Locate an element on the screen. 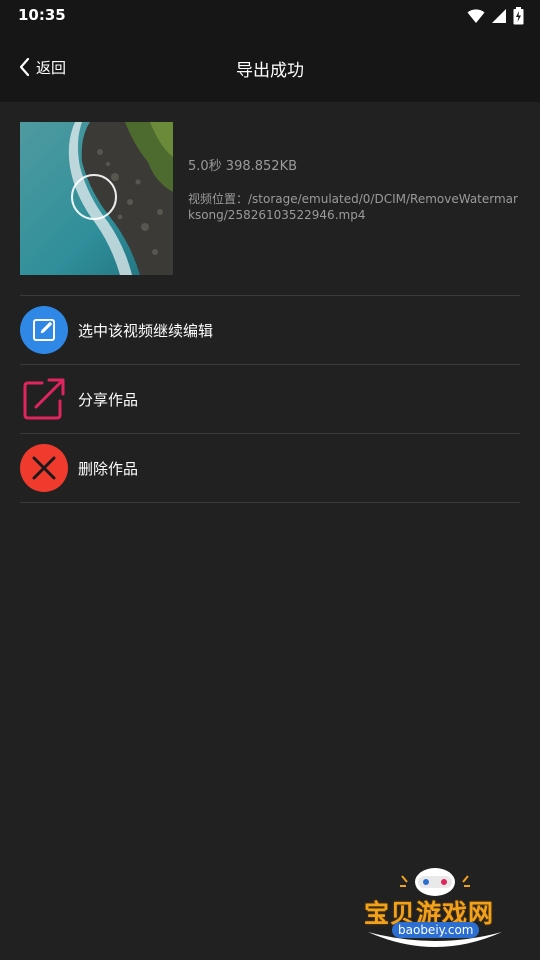 The image size is (540, 960). delete-icon is located at coordinates (44, 468).